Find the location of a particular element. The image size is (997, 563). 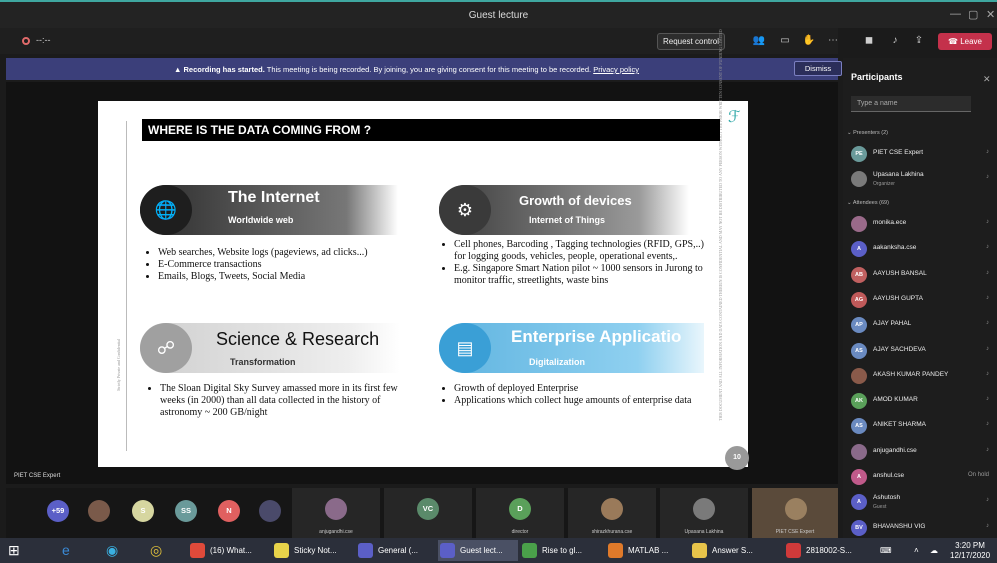

close-panel-icon: ✕ is located at coordinates (987, 79).